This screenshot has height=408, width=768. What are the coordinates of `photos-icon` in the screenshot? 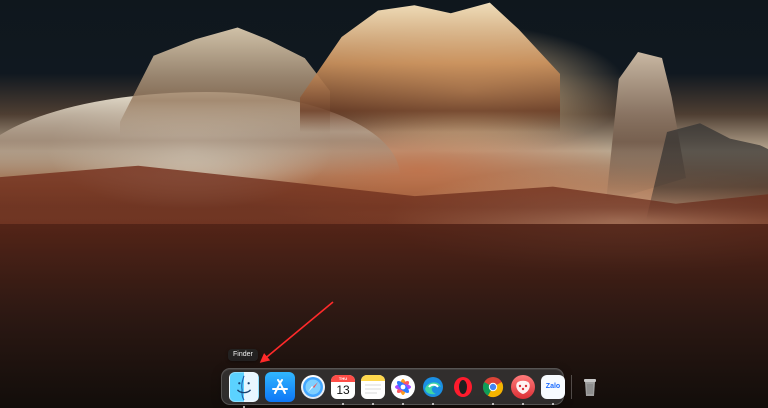 It's located at (403, 386).